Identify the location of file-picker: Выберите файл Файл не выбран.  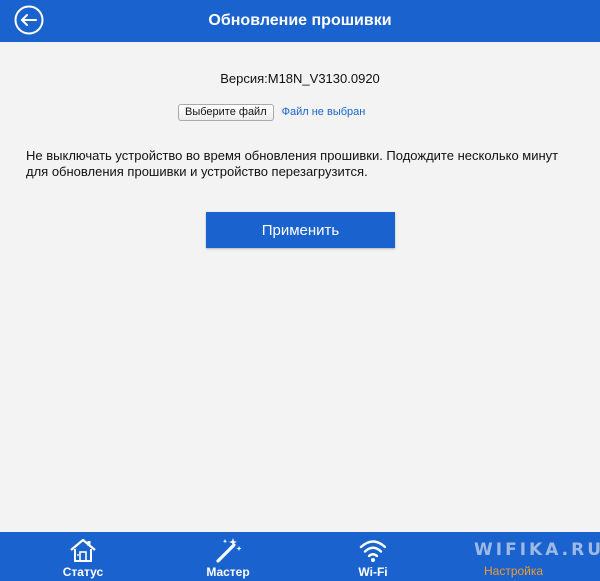
(271, 112).